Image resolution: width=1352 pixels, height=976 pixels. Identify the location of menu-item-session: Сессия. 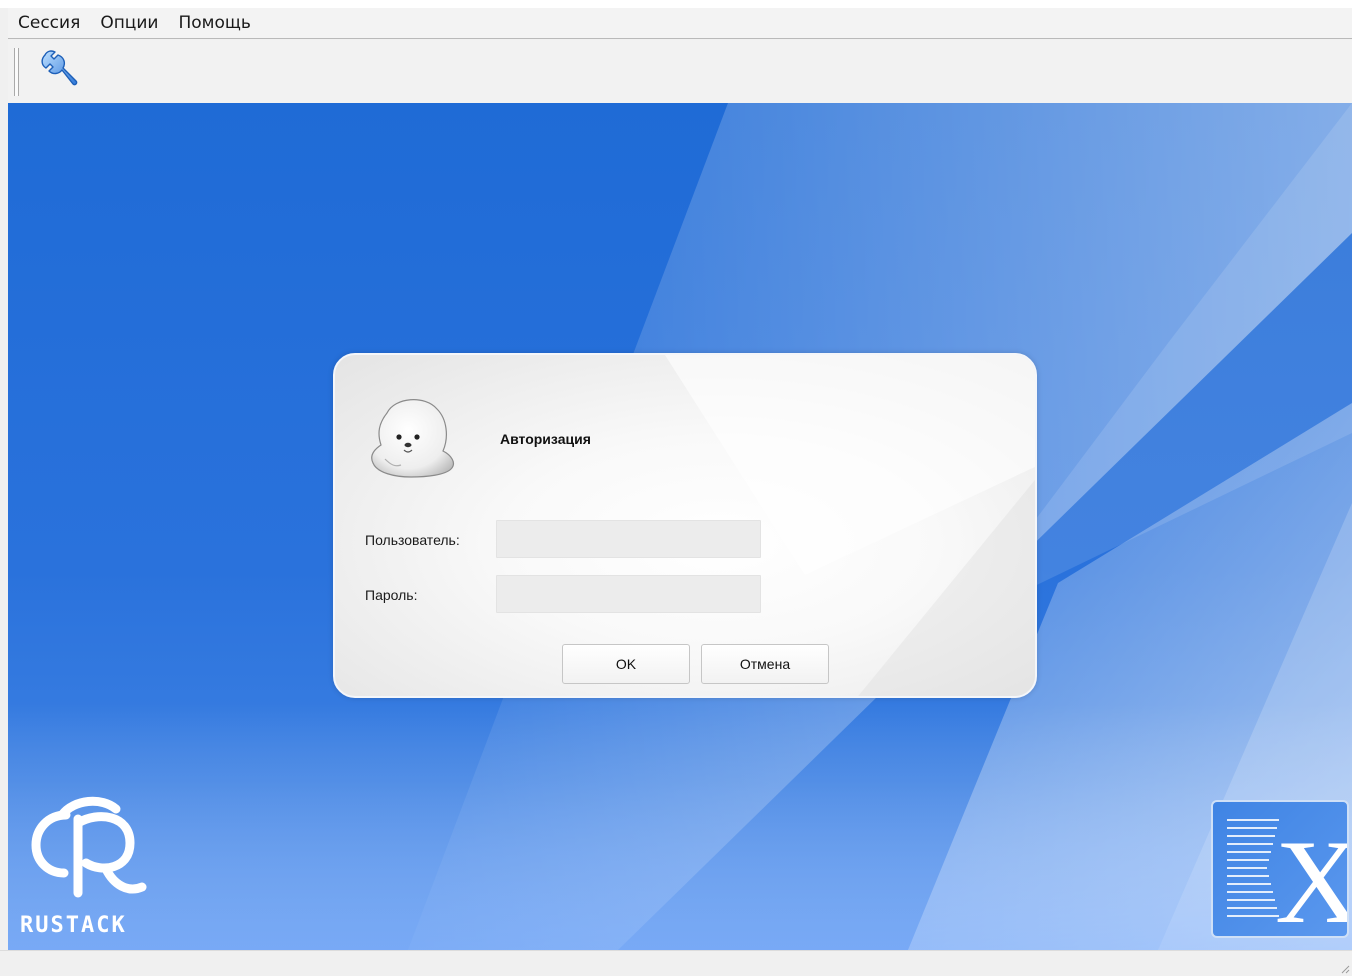
(49, 23).